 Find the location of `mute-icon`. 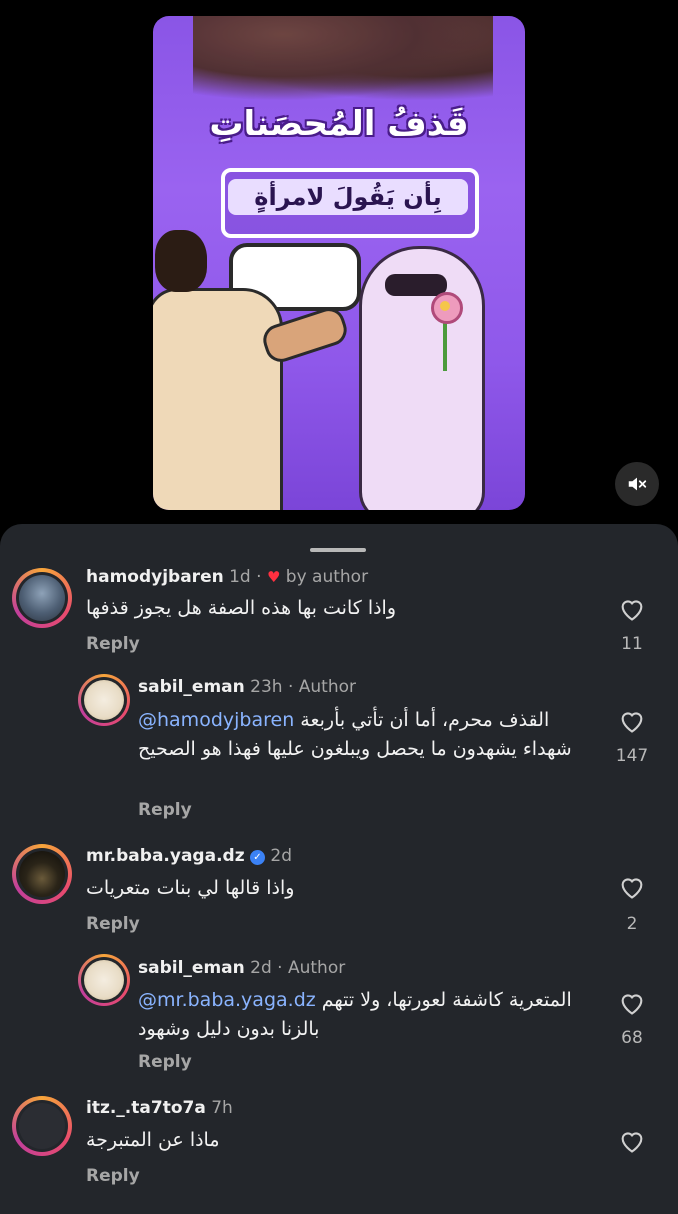

mute-icon is located at coordinates (637, 484).